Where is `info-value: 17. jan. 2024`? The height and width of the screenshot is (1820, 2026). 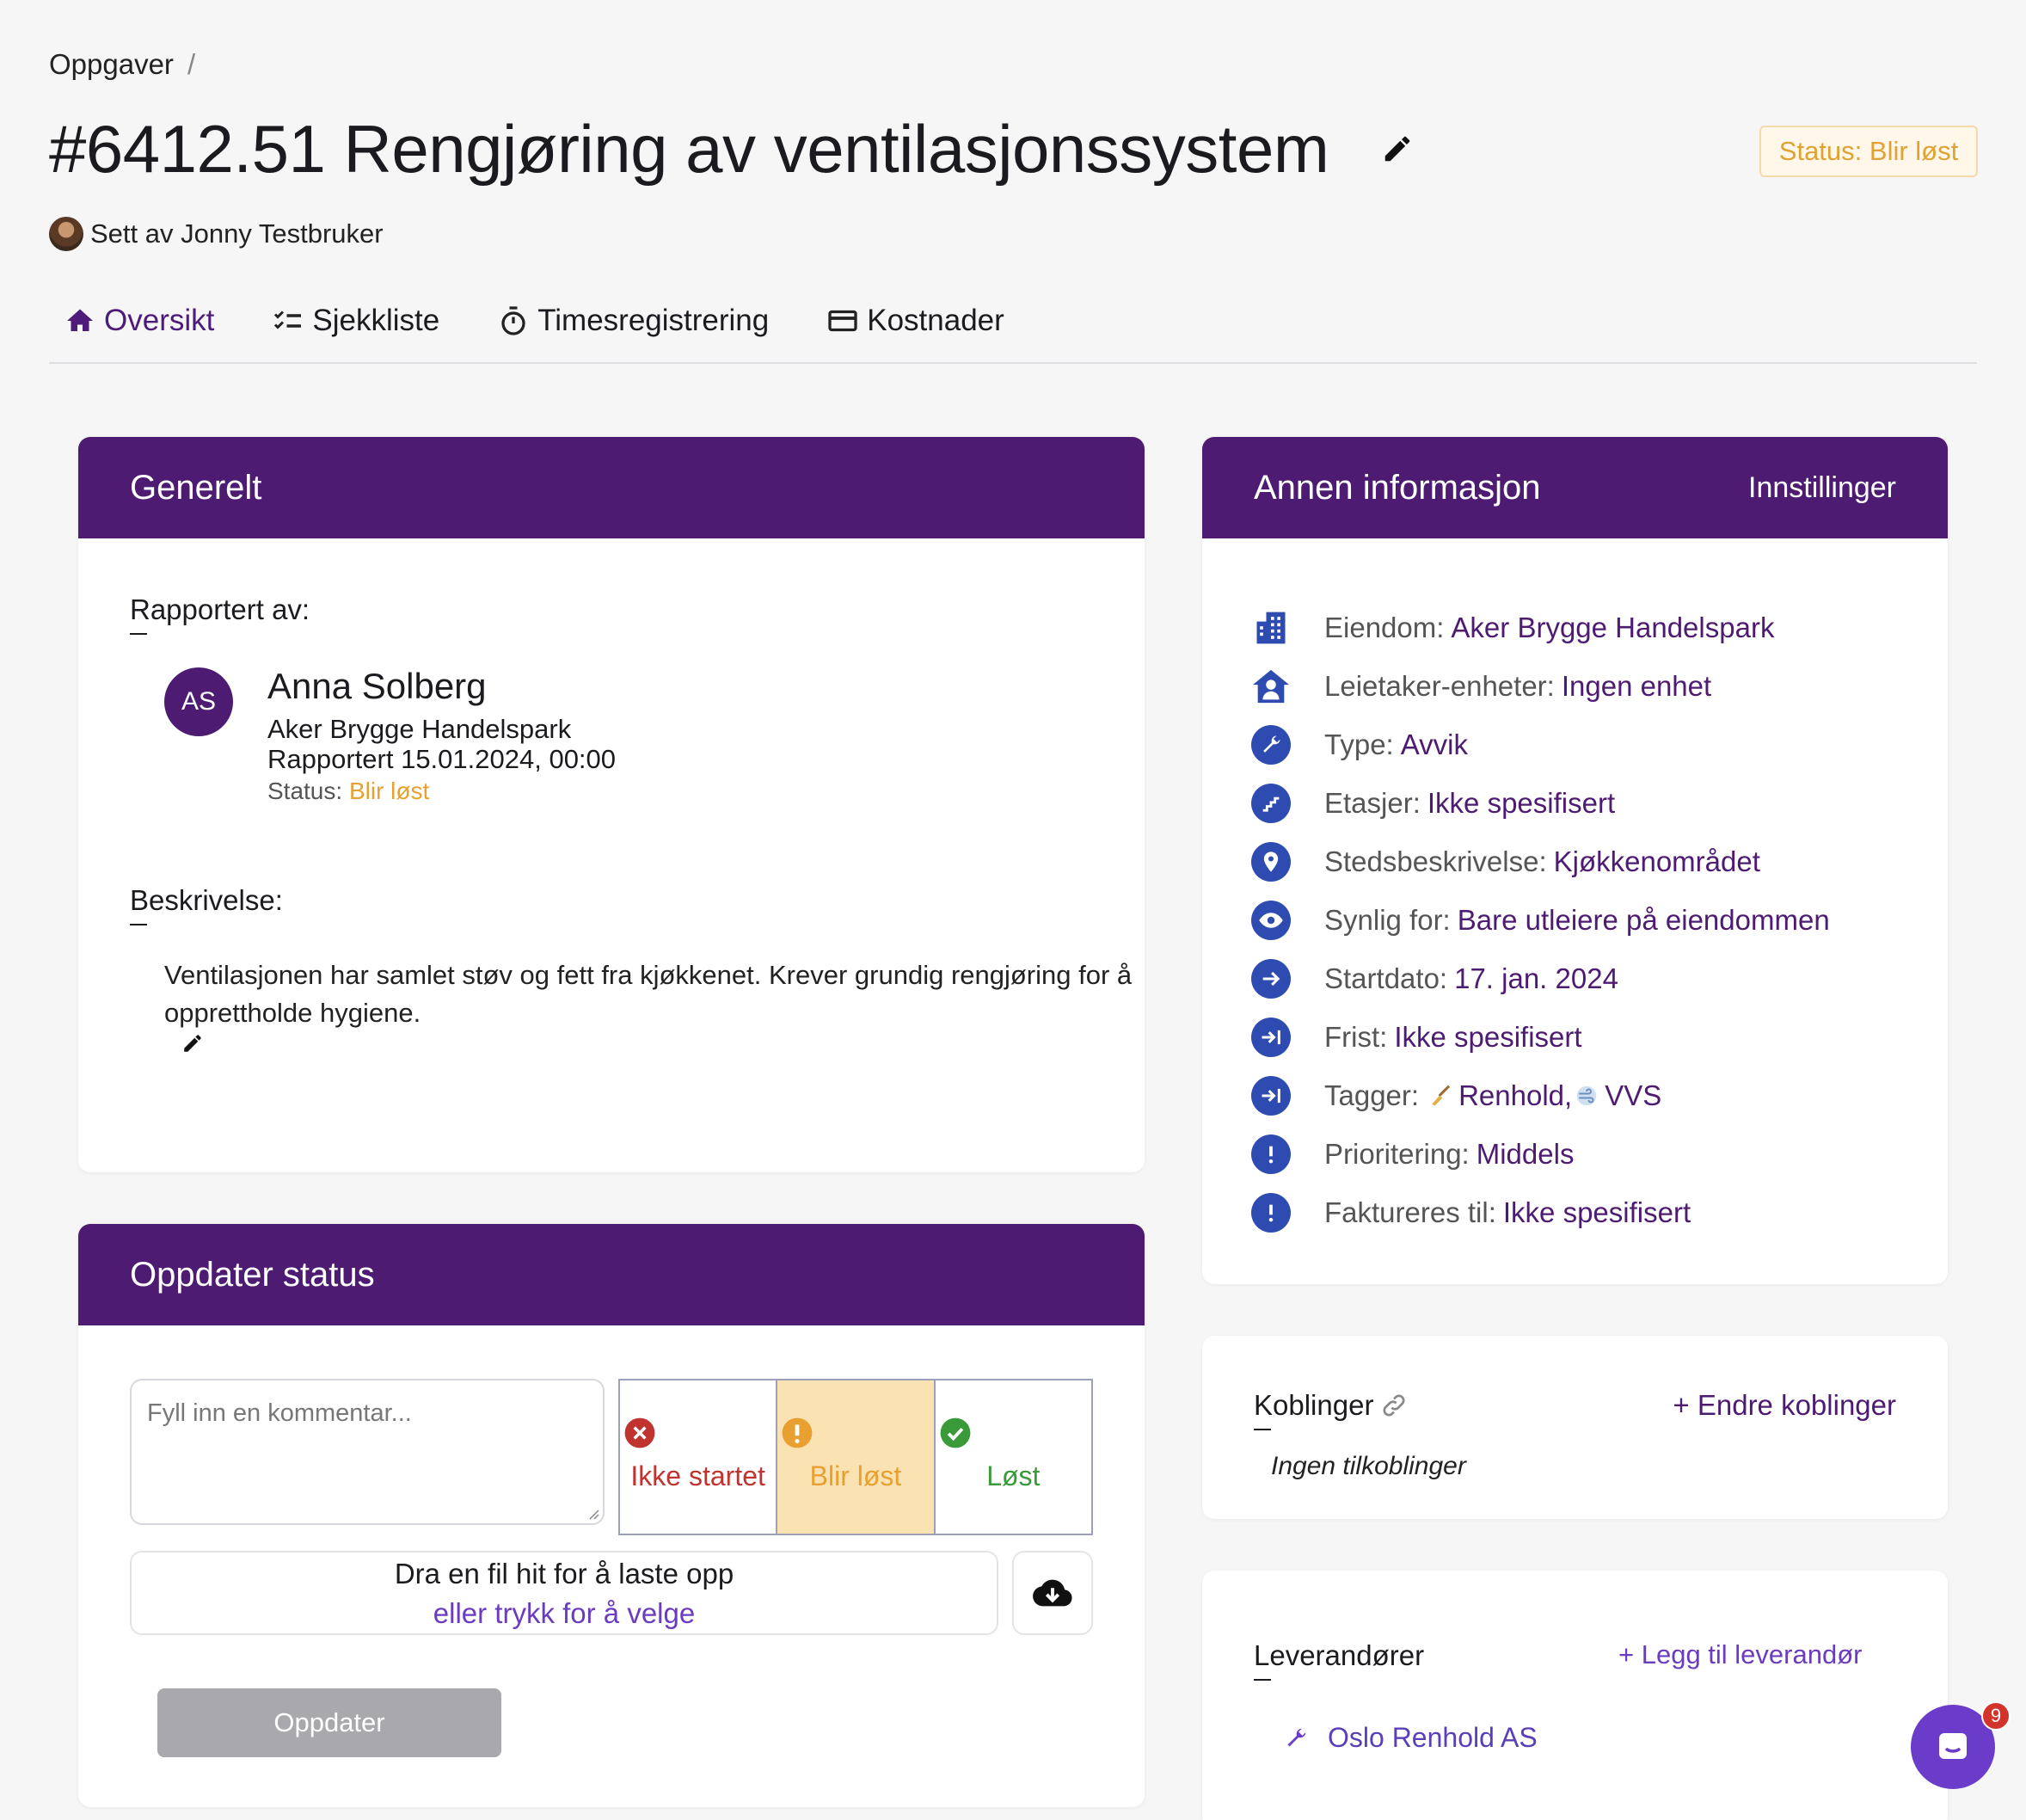
info-value: 17. jan. 2024 is located at coordinates (1536, 978).